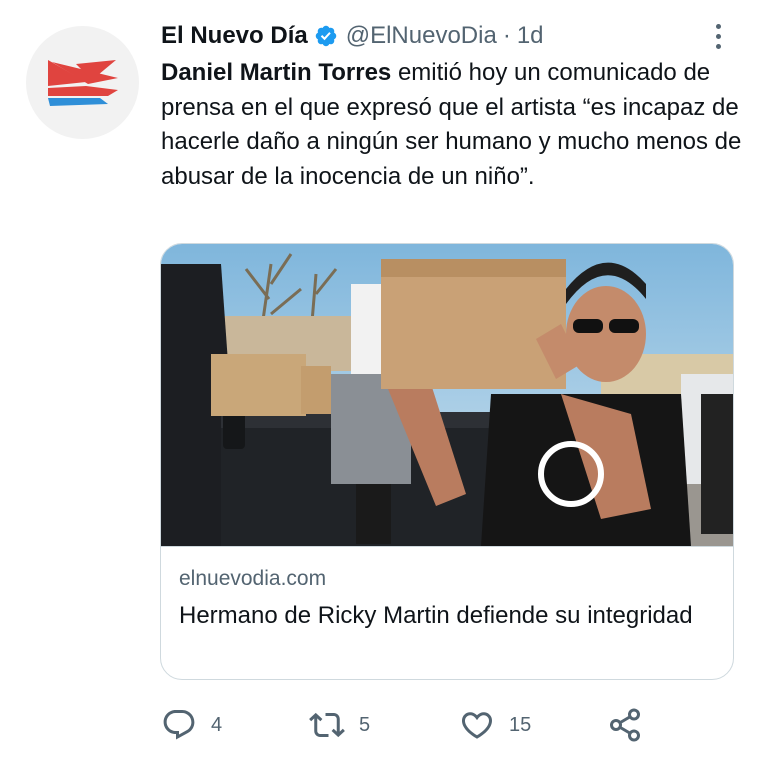 The height and width of the screenshot is (758, 760). What do you see at coordinates (447, 546) in the screenshot?
I see `card-divider` at bounding box center [447, 546].